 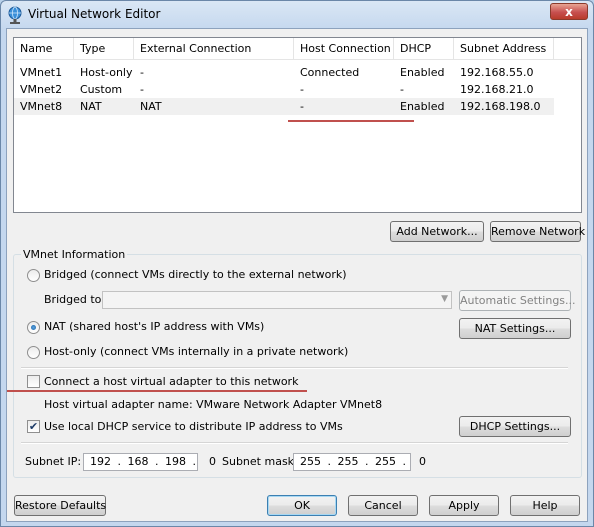 I want to click on subnet-ip-input: 192 . 168 . 198 . 0, so click(x=149, y=462).